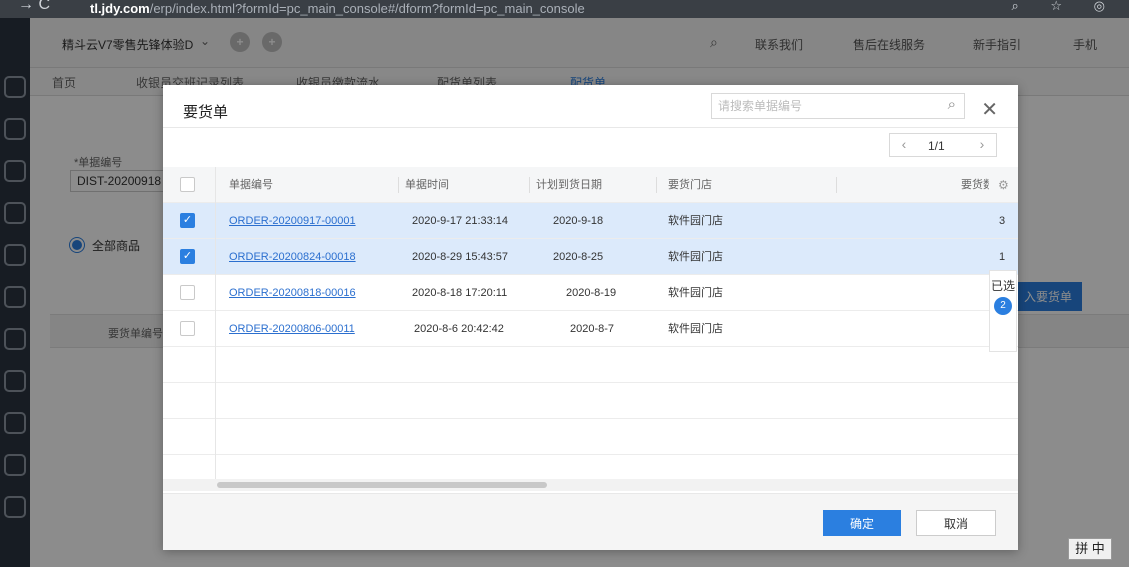  Describe the element at coordinates (120, 8) in the screenshot. I see `url-host: tl.jdy.com` at that location.